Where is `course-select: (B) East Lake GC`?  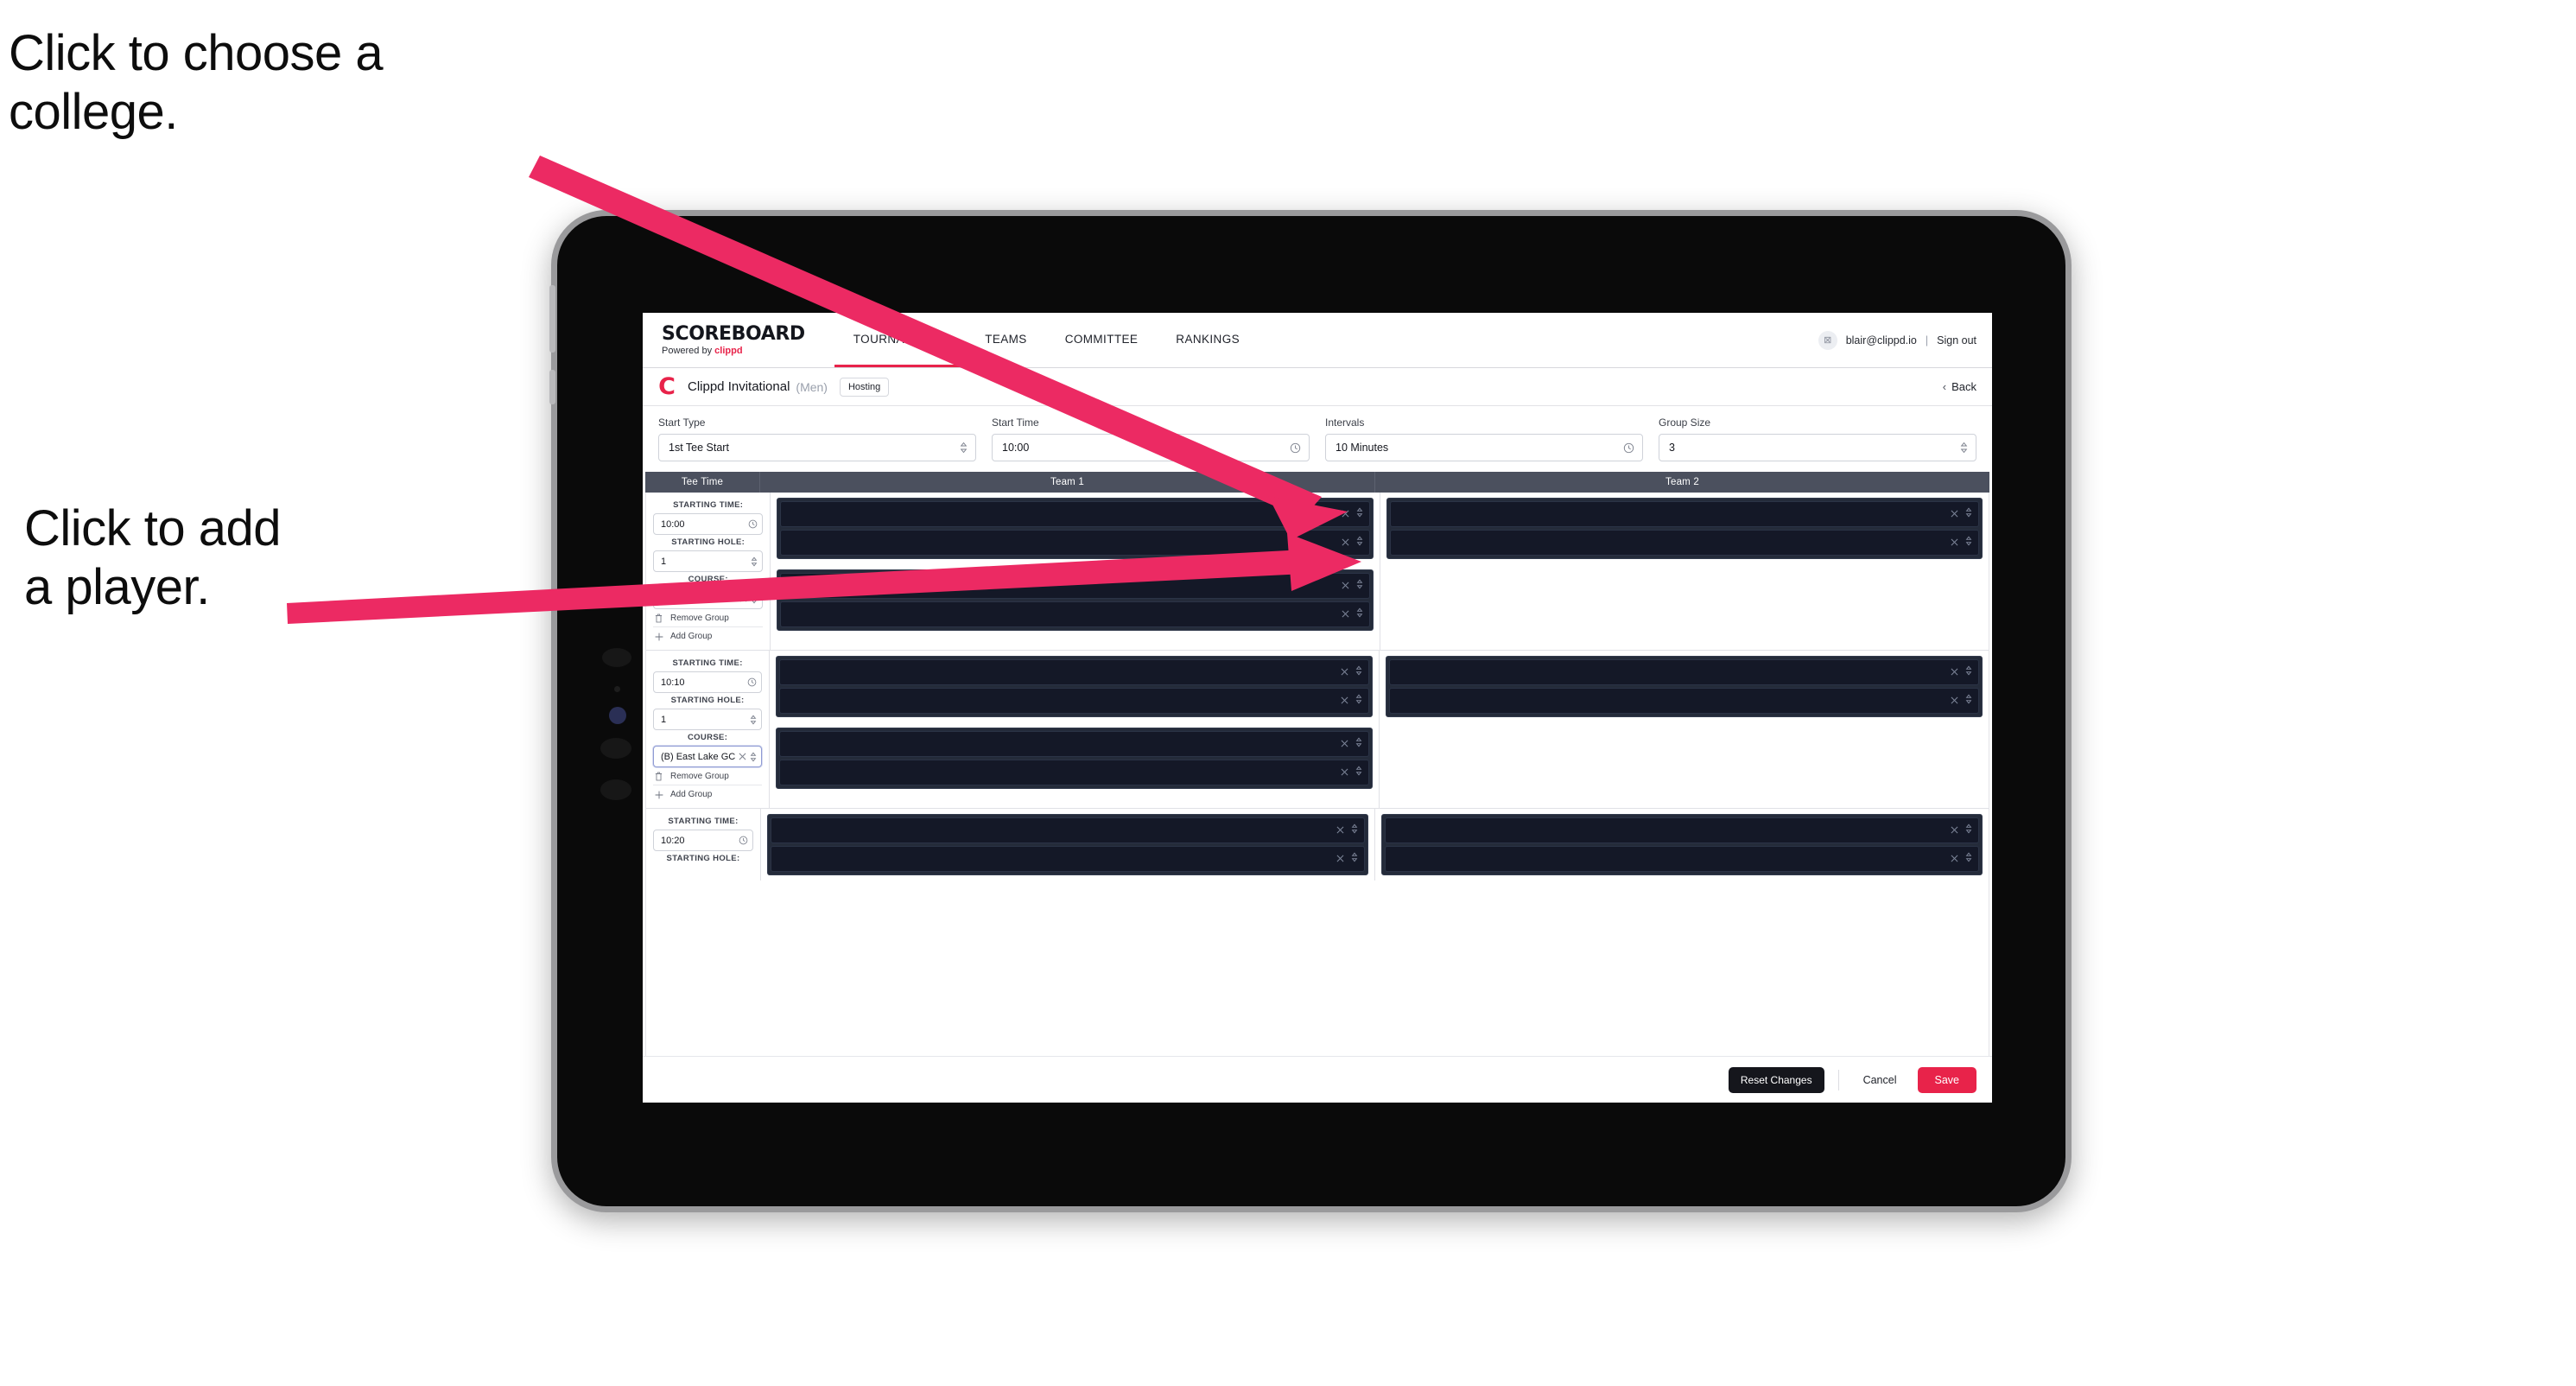
course-select: (B) East Lake GC is located at coordinates (708, 756).